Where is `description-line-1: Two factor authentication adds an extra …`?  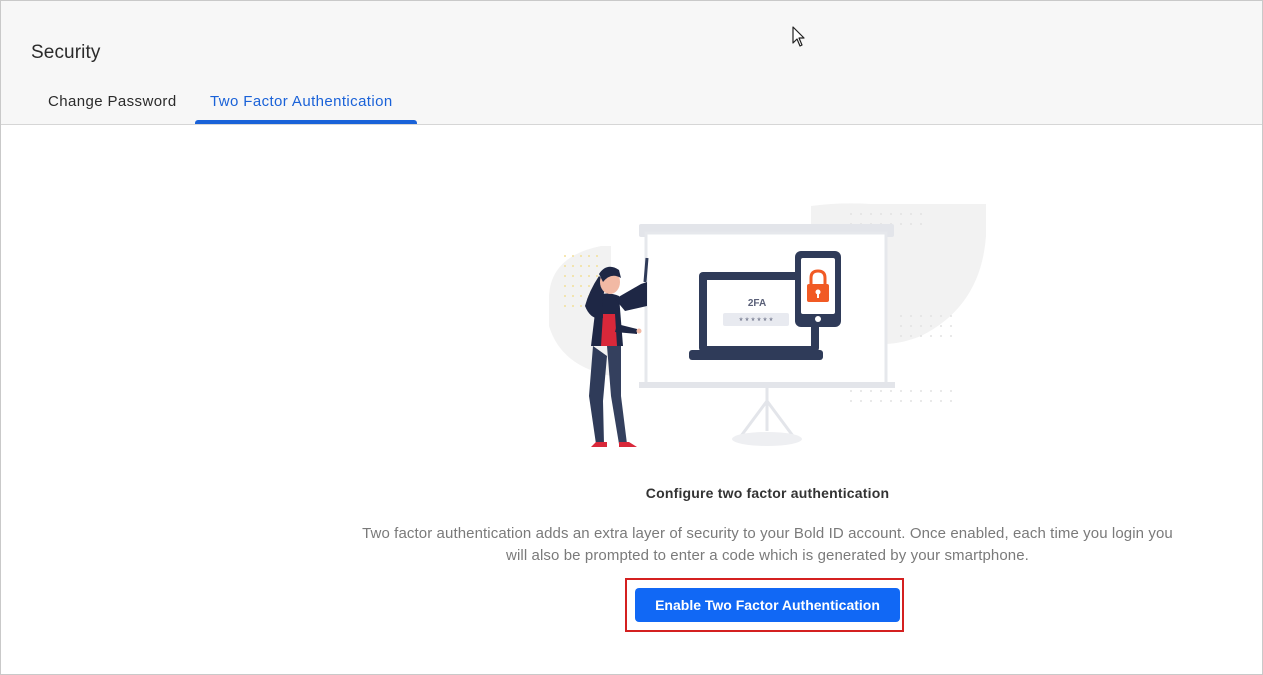
description-line-1: Two factor authentication adds an extra … is located at coordinates (767, 533).